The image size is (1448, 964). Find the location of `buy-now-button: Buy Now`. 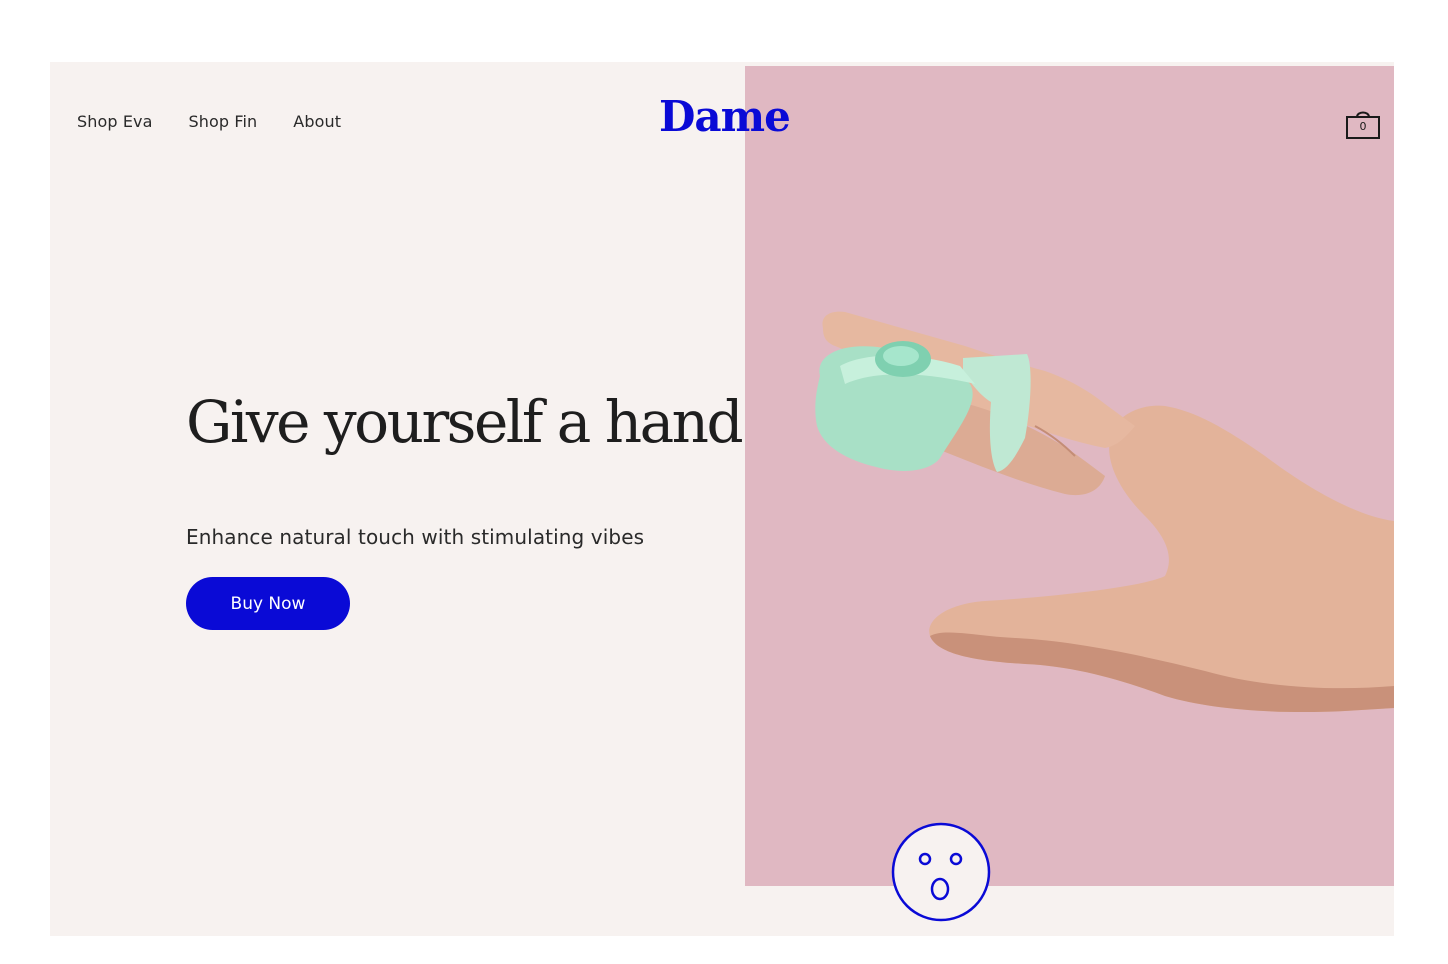

buy-now-button: Buy Now is located at coordinates (268, 603).